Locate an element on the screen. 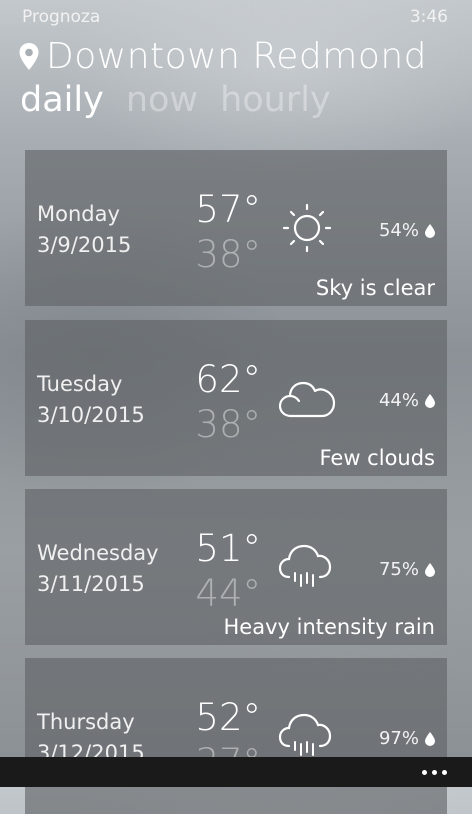 This screenshot has height=814, width=472. precip-chance: 54% is located at coordinates (407, 230).